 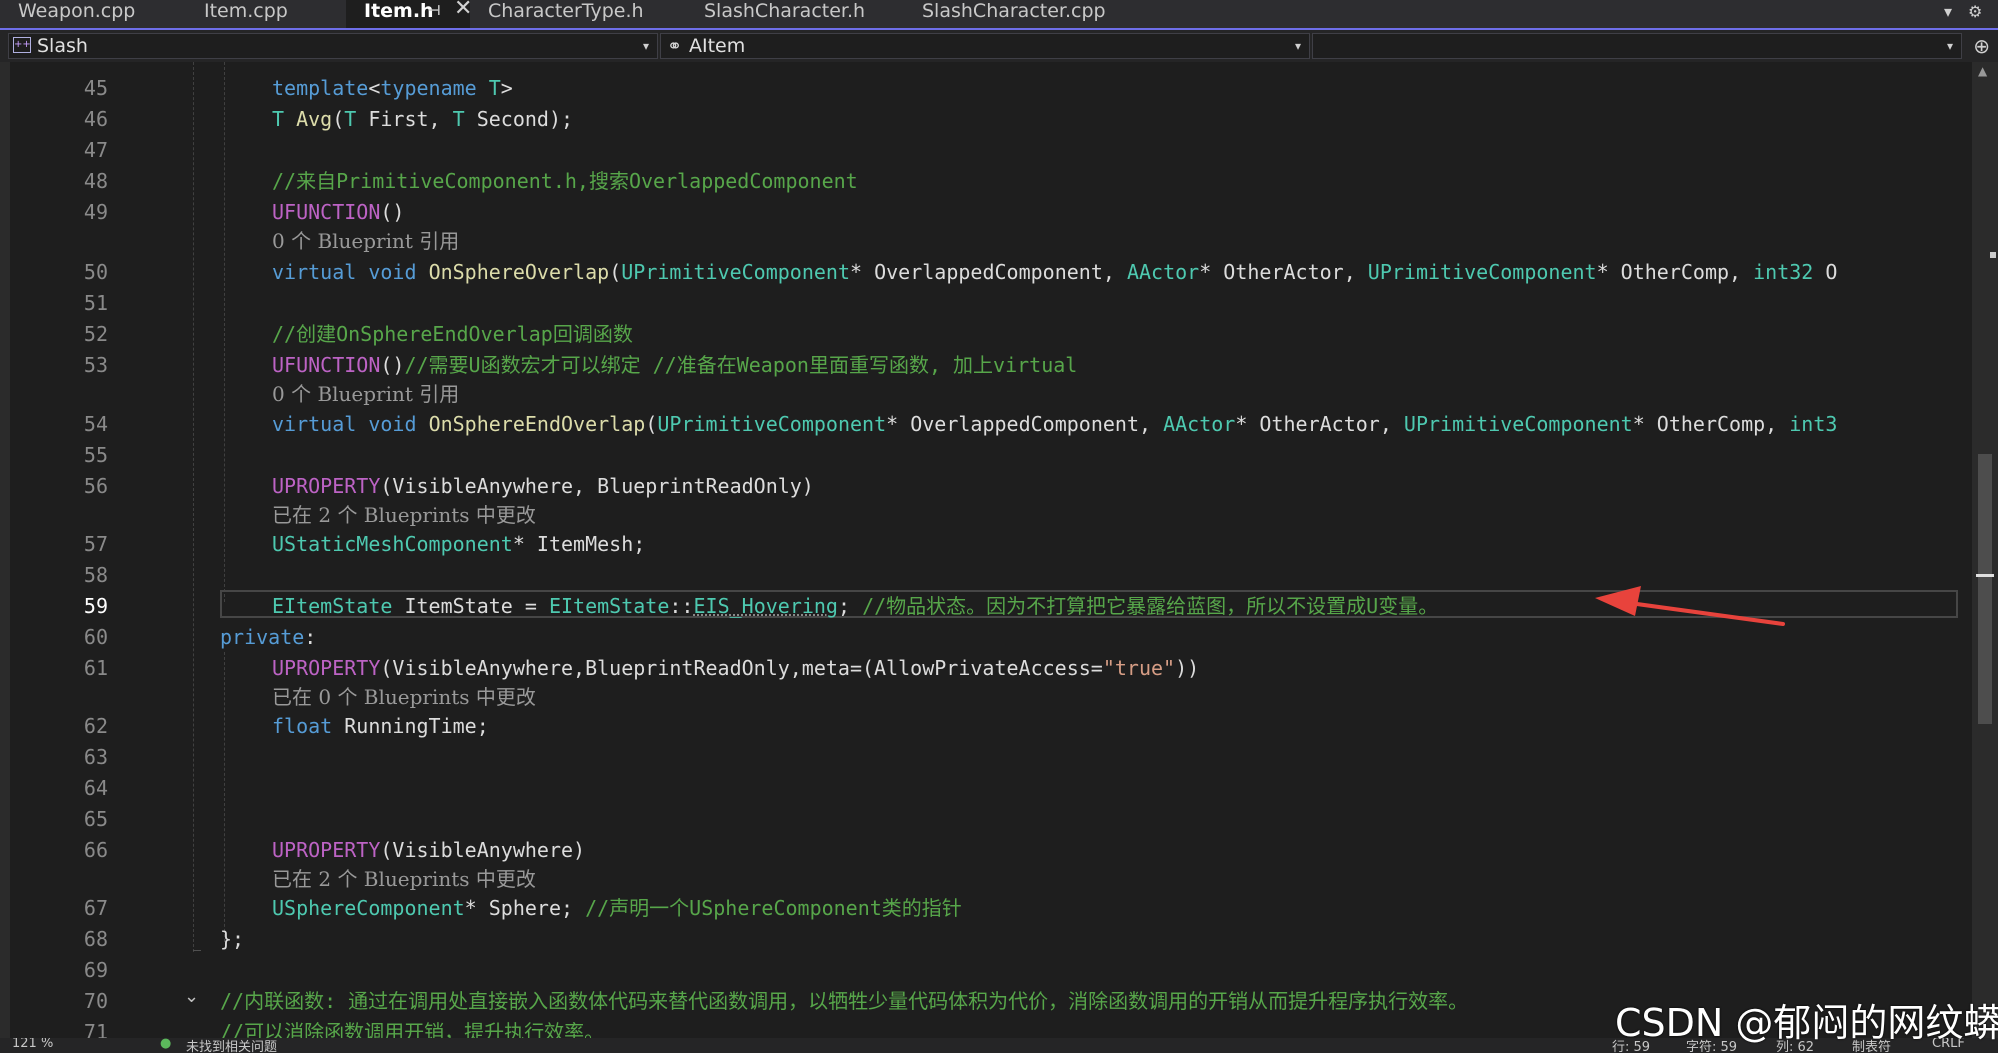 What do you see at coordinates (1982, 71) in the screenshot?
I see `scroll-up-icon: ▲` at bounding box center [1982, 71].